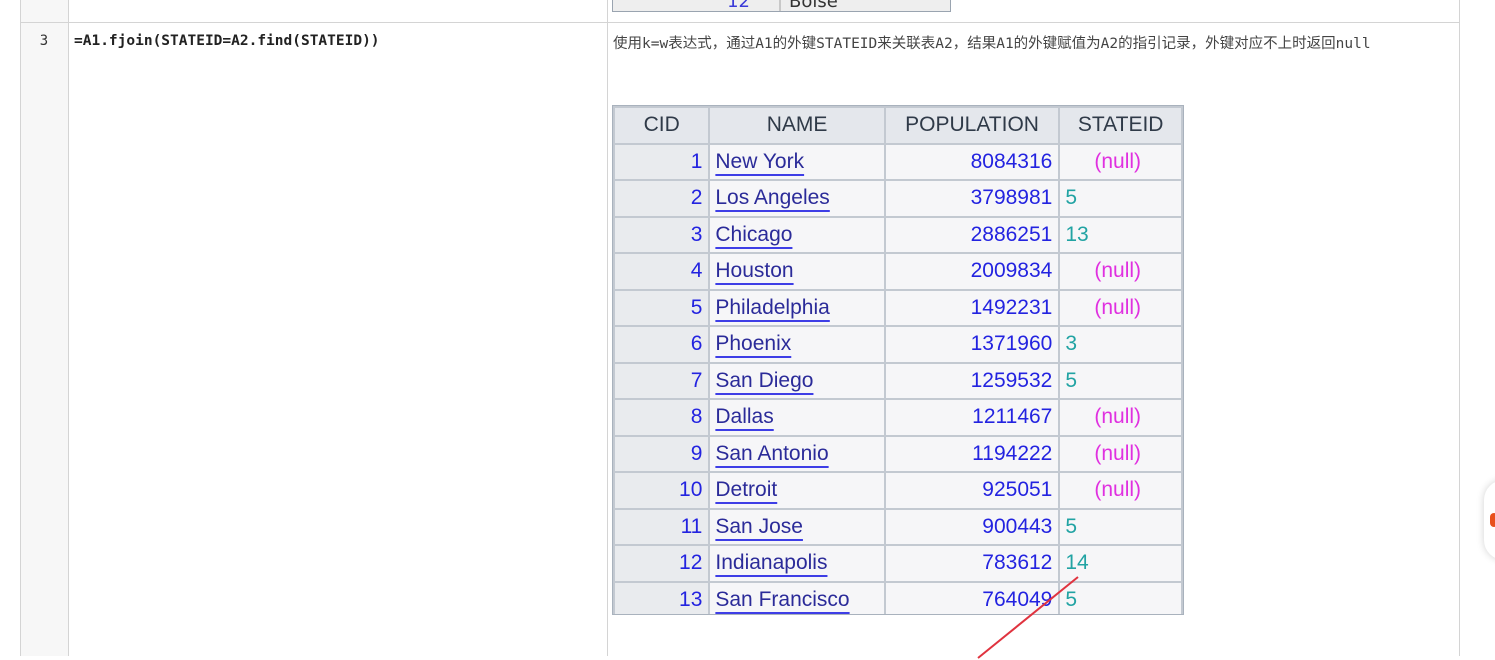 The image size is (1495, 660). I want to click on cell-name: Philadelphia, so click(797, 307).